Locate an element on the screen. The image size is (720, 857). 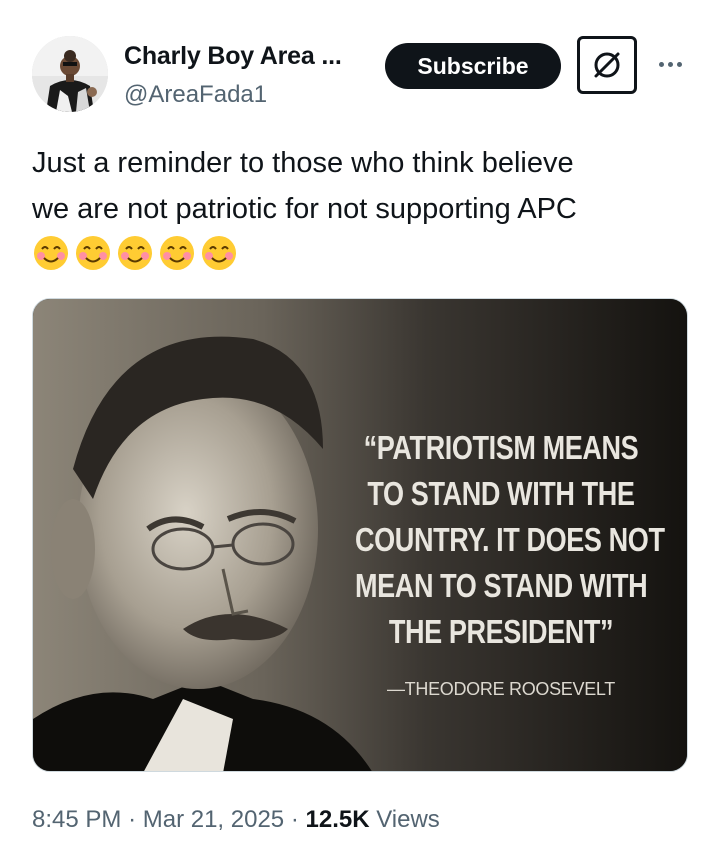
tweet-time: 8:45 PM is located at coordinates (76, 819).